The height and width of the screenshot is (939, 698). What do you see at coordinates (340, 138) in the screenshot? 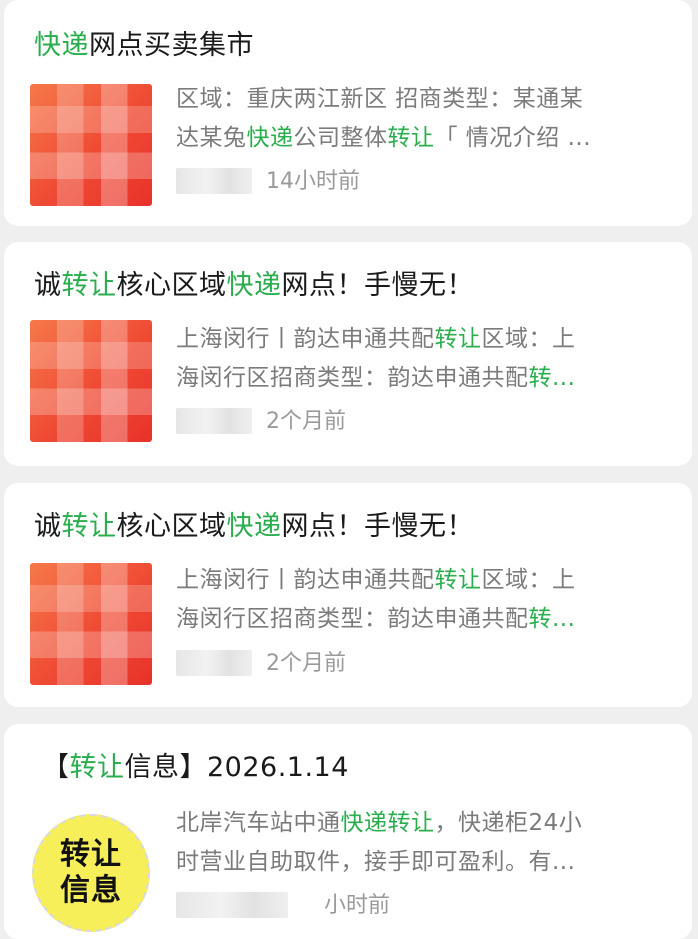
I see `text-segment: 公司整体` at bounding box center [340, 138].